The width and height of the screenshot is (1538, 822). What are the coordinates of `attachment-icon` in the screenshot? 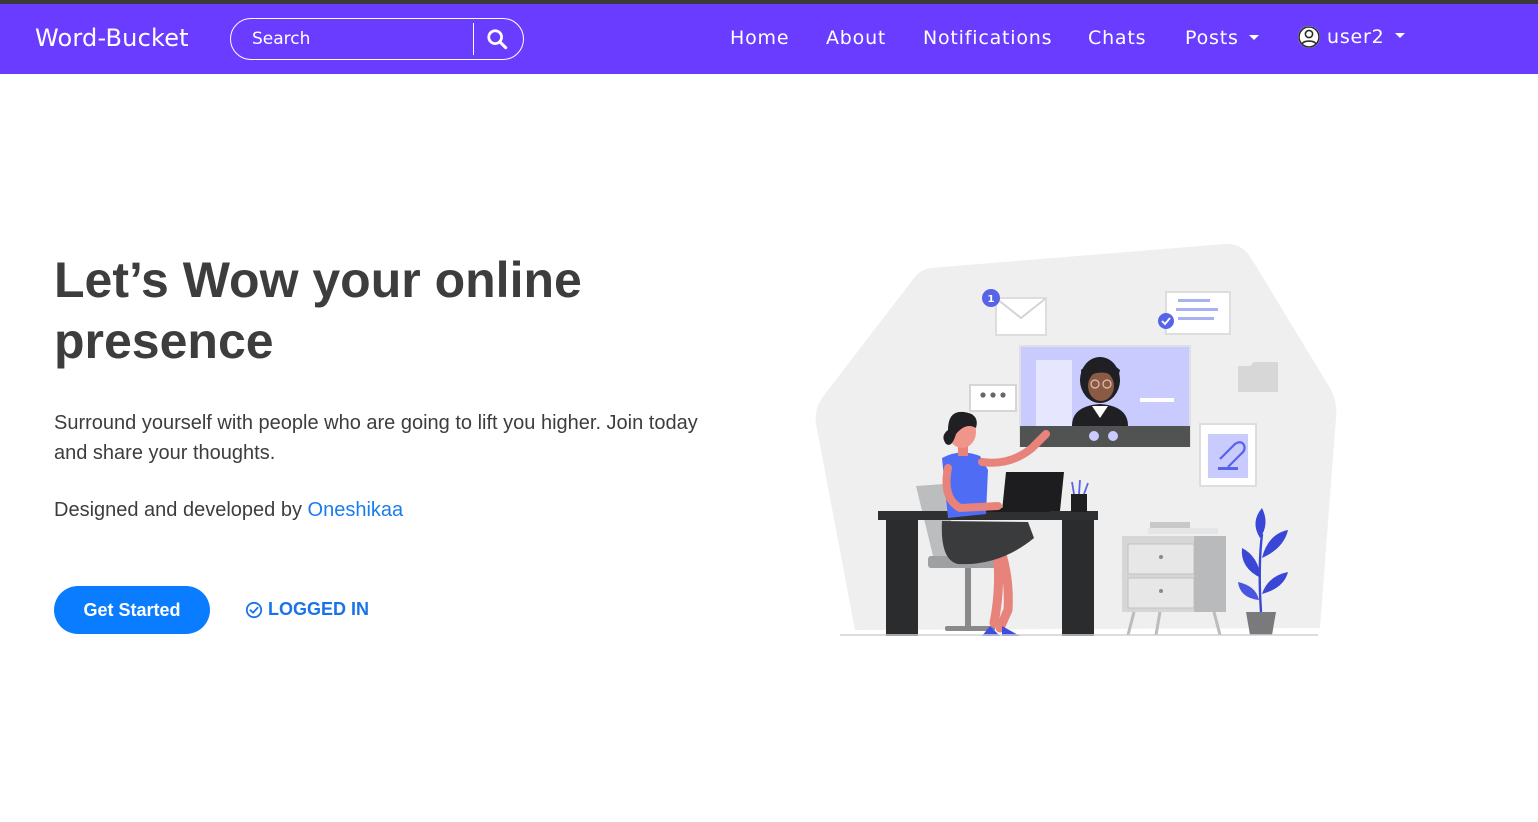 It's located at (1228, 455).